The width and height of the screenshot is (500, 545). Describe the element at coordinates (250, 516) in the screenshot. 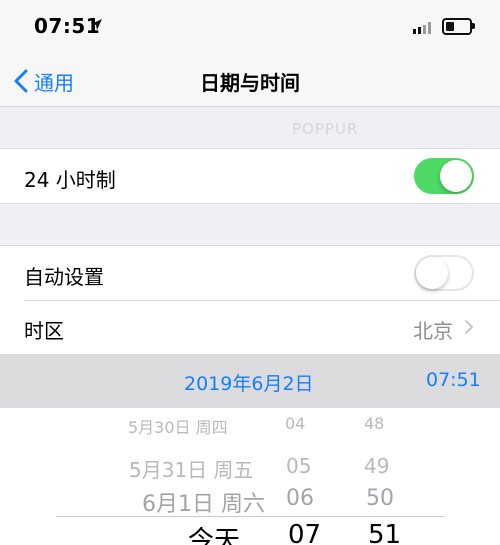

I see `picker-selection-line` at that location.